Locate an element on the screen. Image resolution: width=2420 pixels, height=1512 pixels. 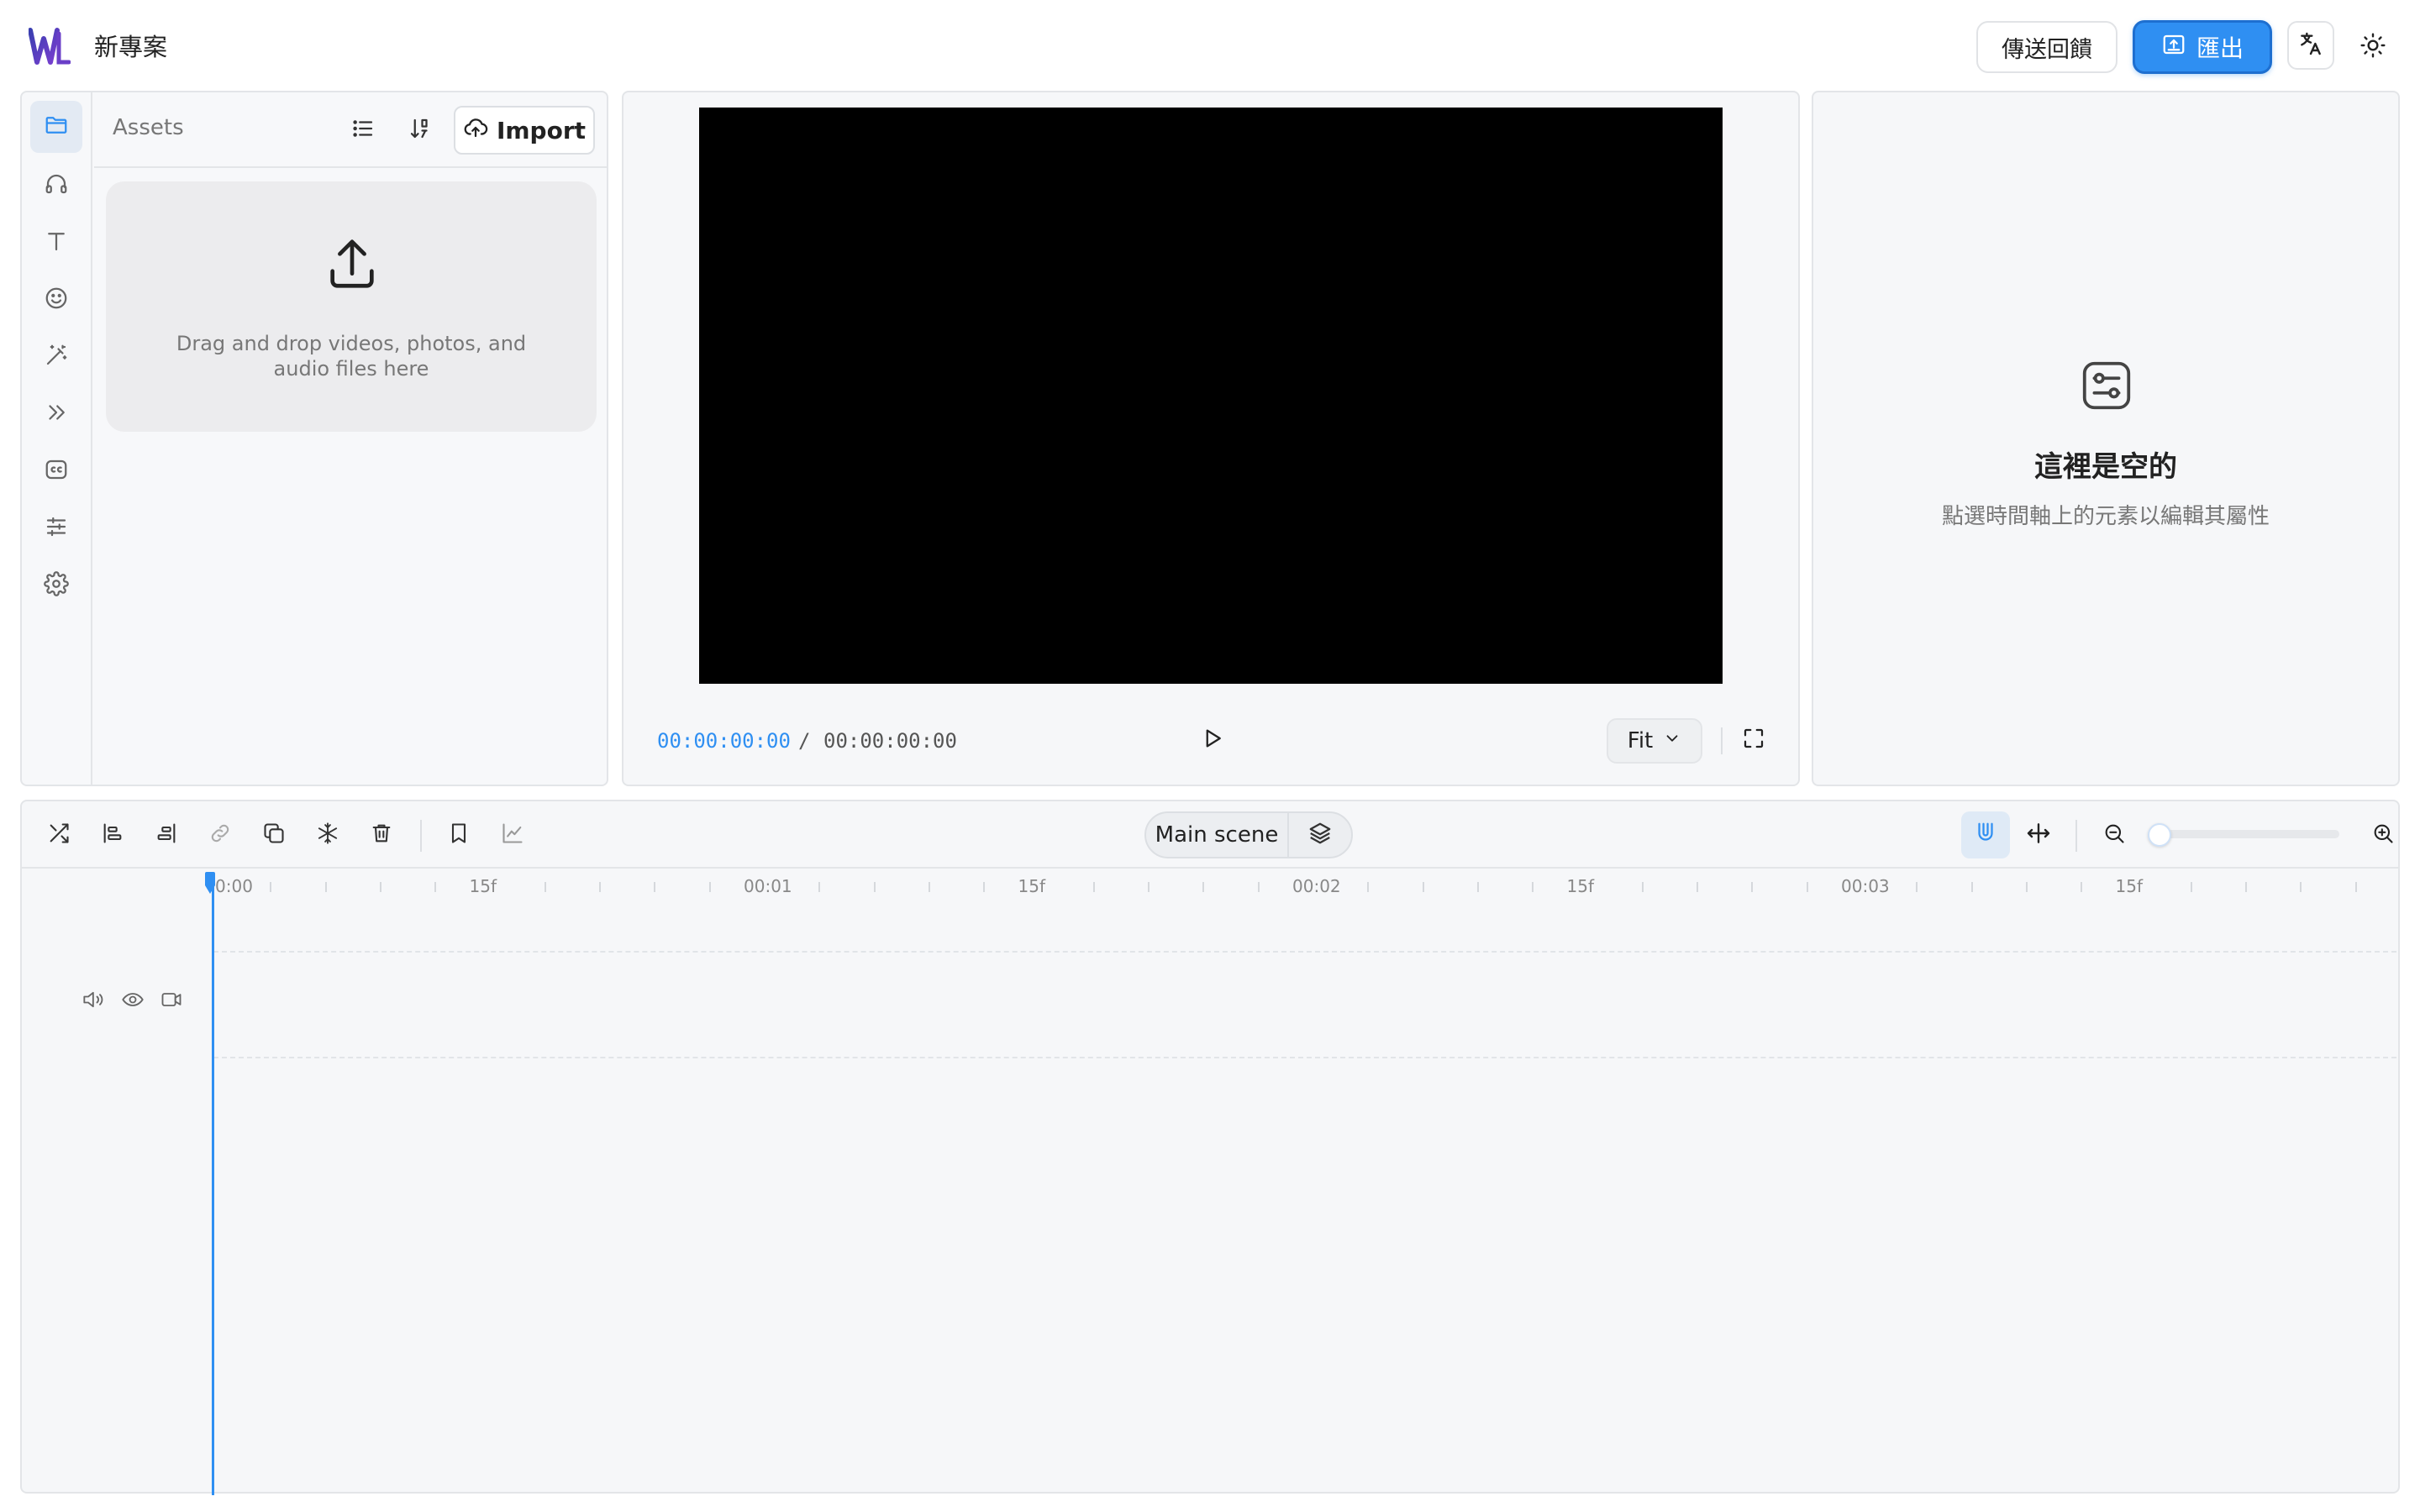
empty-state-title: 這裡是空的 is located at coordinates (2105, 467).